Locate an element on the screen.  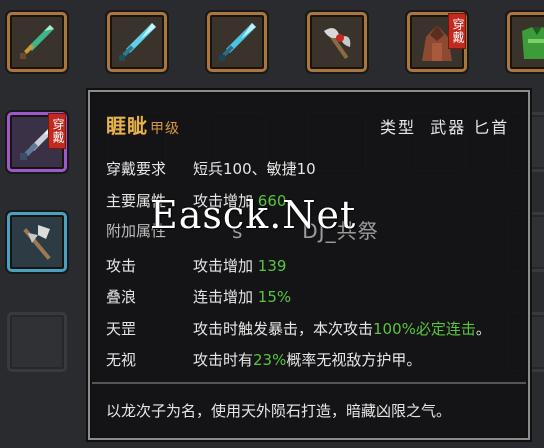
item-type: 类型 武器 匕首 is located at coordinates (445, 127).